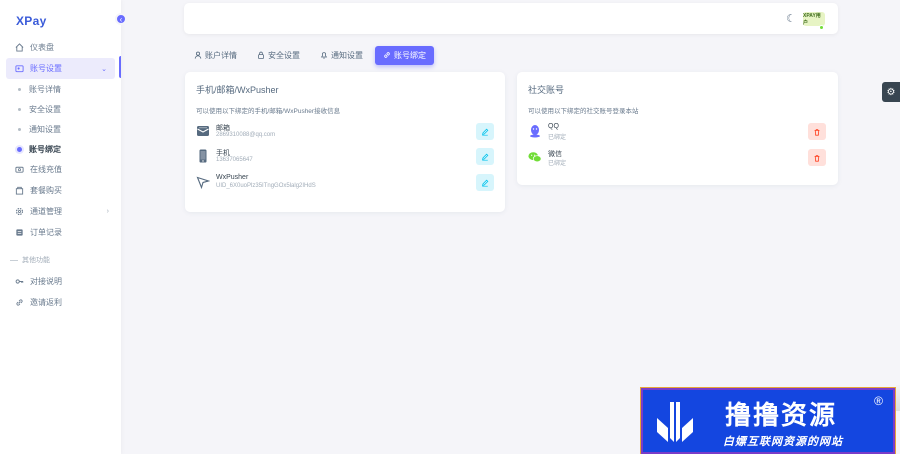 The width and height of the screenshot is (900, 454). I want to click on sidebar-subitem-label: 账号绑定, so click(45, 149).